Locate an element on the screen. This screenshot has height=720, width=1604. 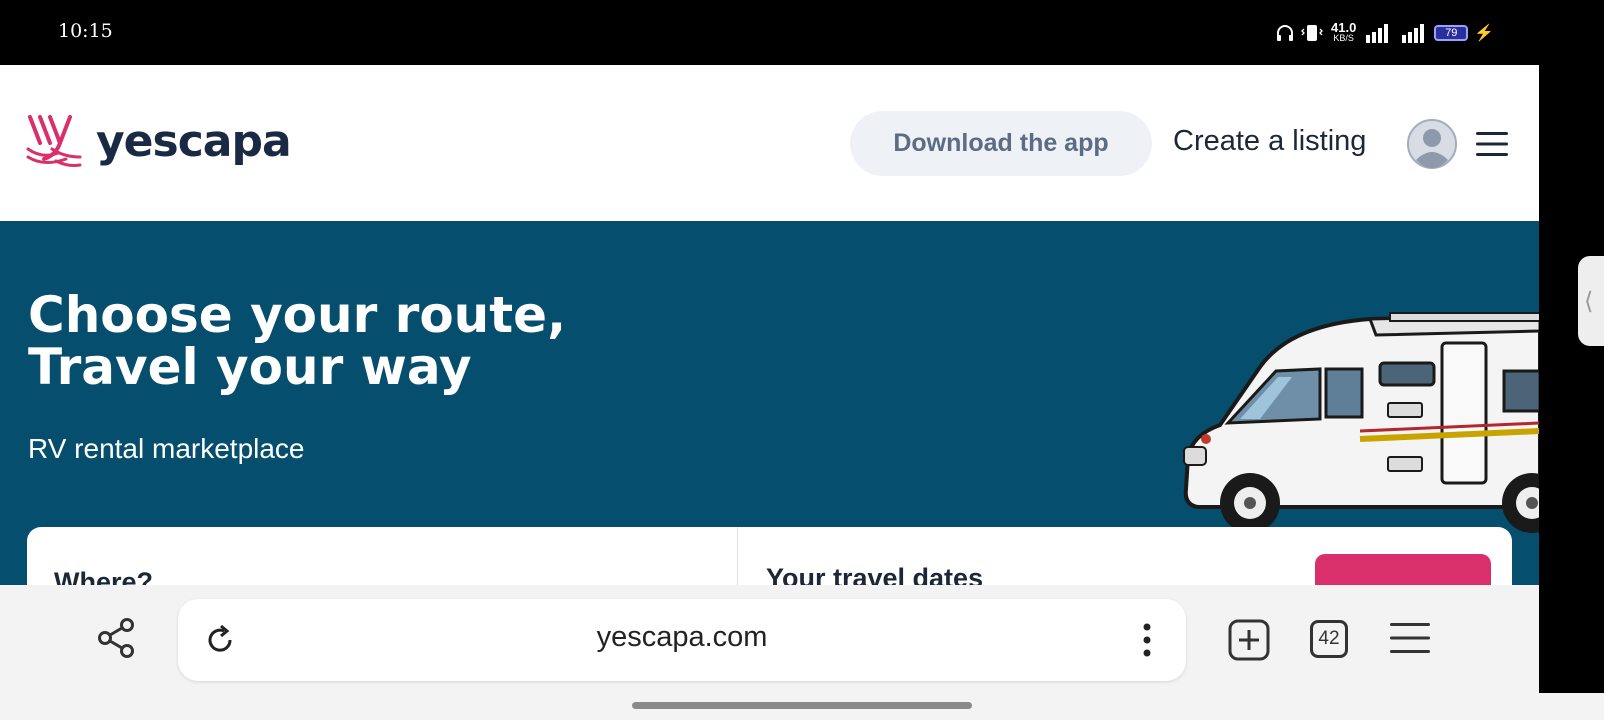
address-bar: yescapa.com is located at coordinates (682, 640).